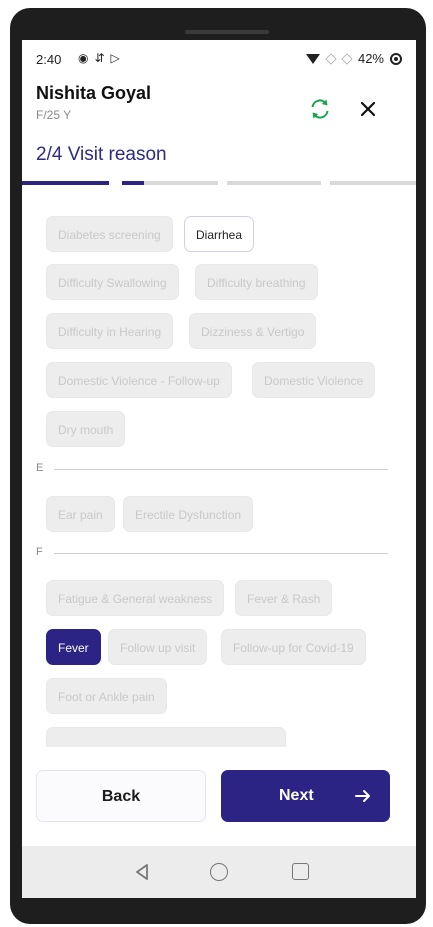 The width and height of the screenshot is (433, 927). Describe the element at coordinates (331, 58) in the screenshot. I see `signal-icon` at that location.